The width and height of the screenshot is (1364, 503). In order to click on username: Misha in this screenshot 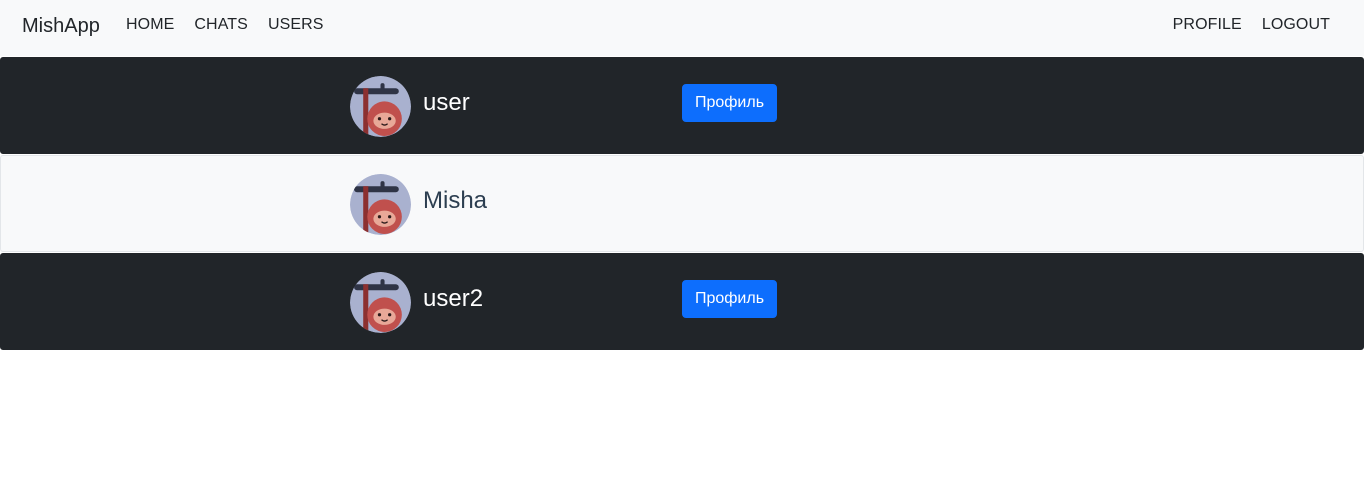, I will do `click(455, 200)`.